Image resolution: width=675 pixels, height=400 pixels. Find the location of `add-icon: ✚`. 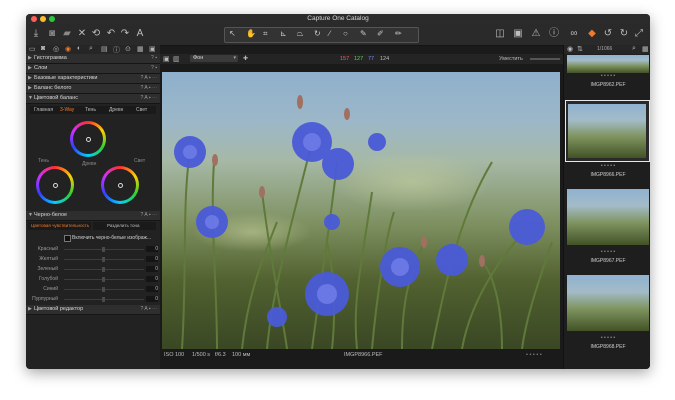

add-icon: ✚ is located at coordinates (245, 58).